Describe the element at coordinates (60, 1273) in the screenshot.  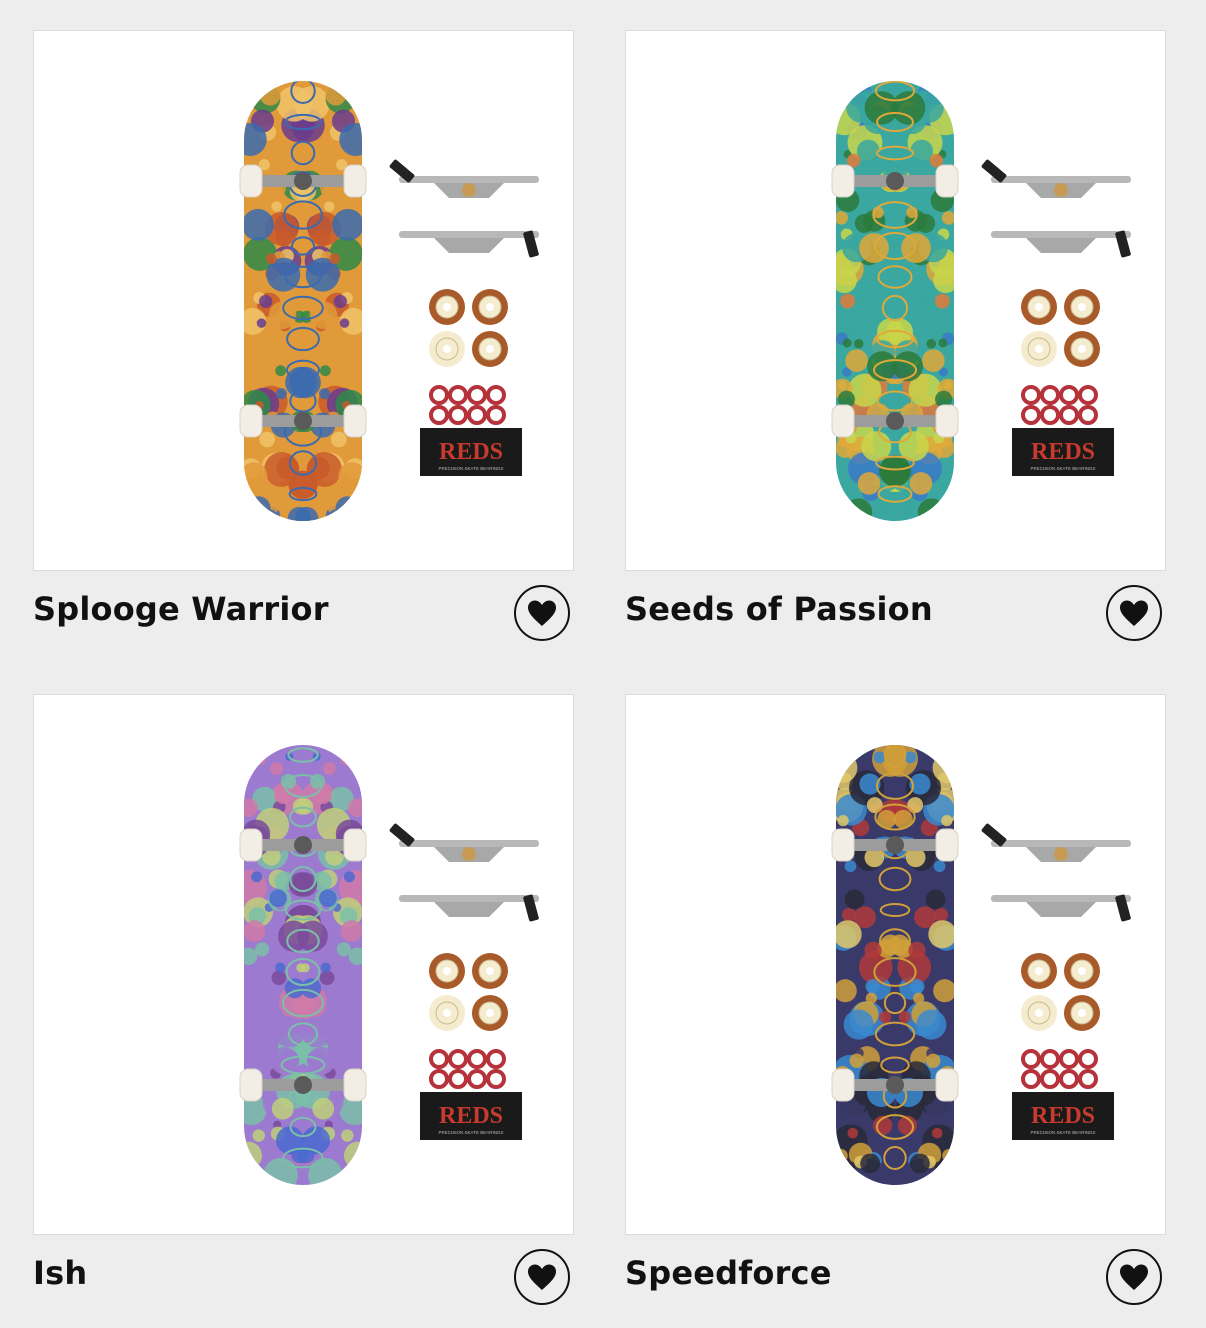
I see `product-title: Ish` at that location.